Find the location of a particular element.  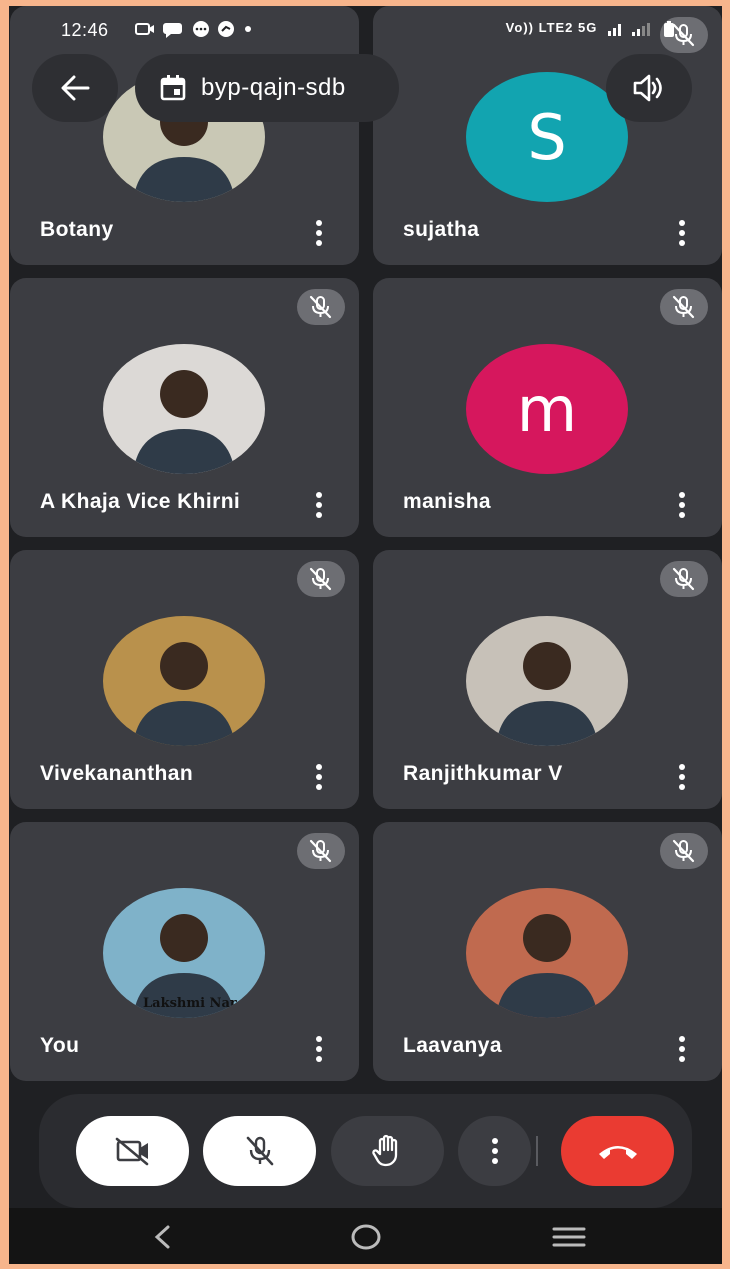

controls-divider is located at coordinates (537, 1151).